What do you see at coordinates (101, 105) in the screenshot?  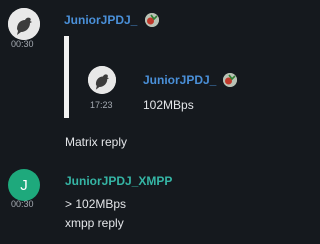 I see `quoted-timestamp: 17:23` at bounding box center [101, 105].